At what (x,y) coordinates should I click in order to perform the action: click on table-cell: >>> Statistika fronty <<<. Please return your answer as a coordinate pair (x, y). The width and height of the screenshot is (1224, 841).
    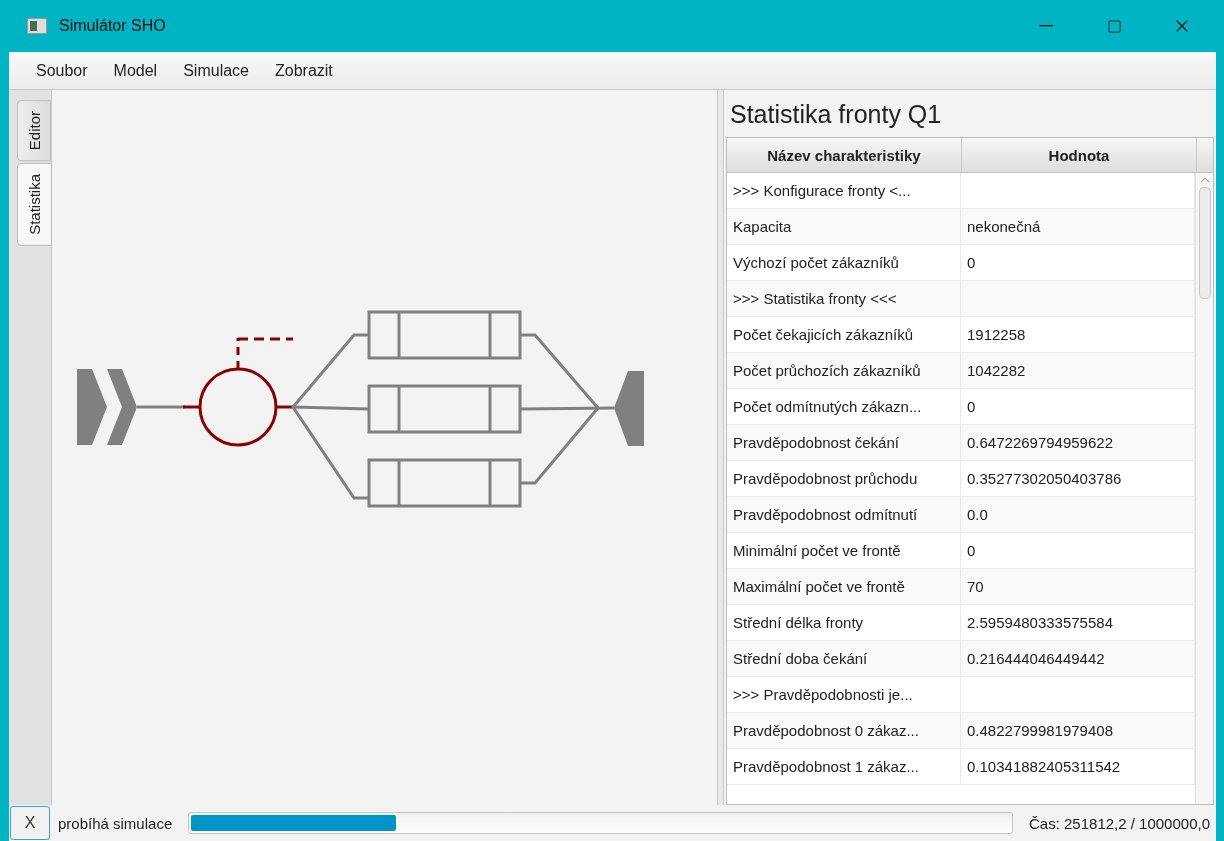
    Looking at the image, I should click on (844, 298).